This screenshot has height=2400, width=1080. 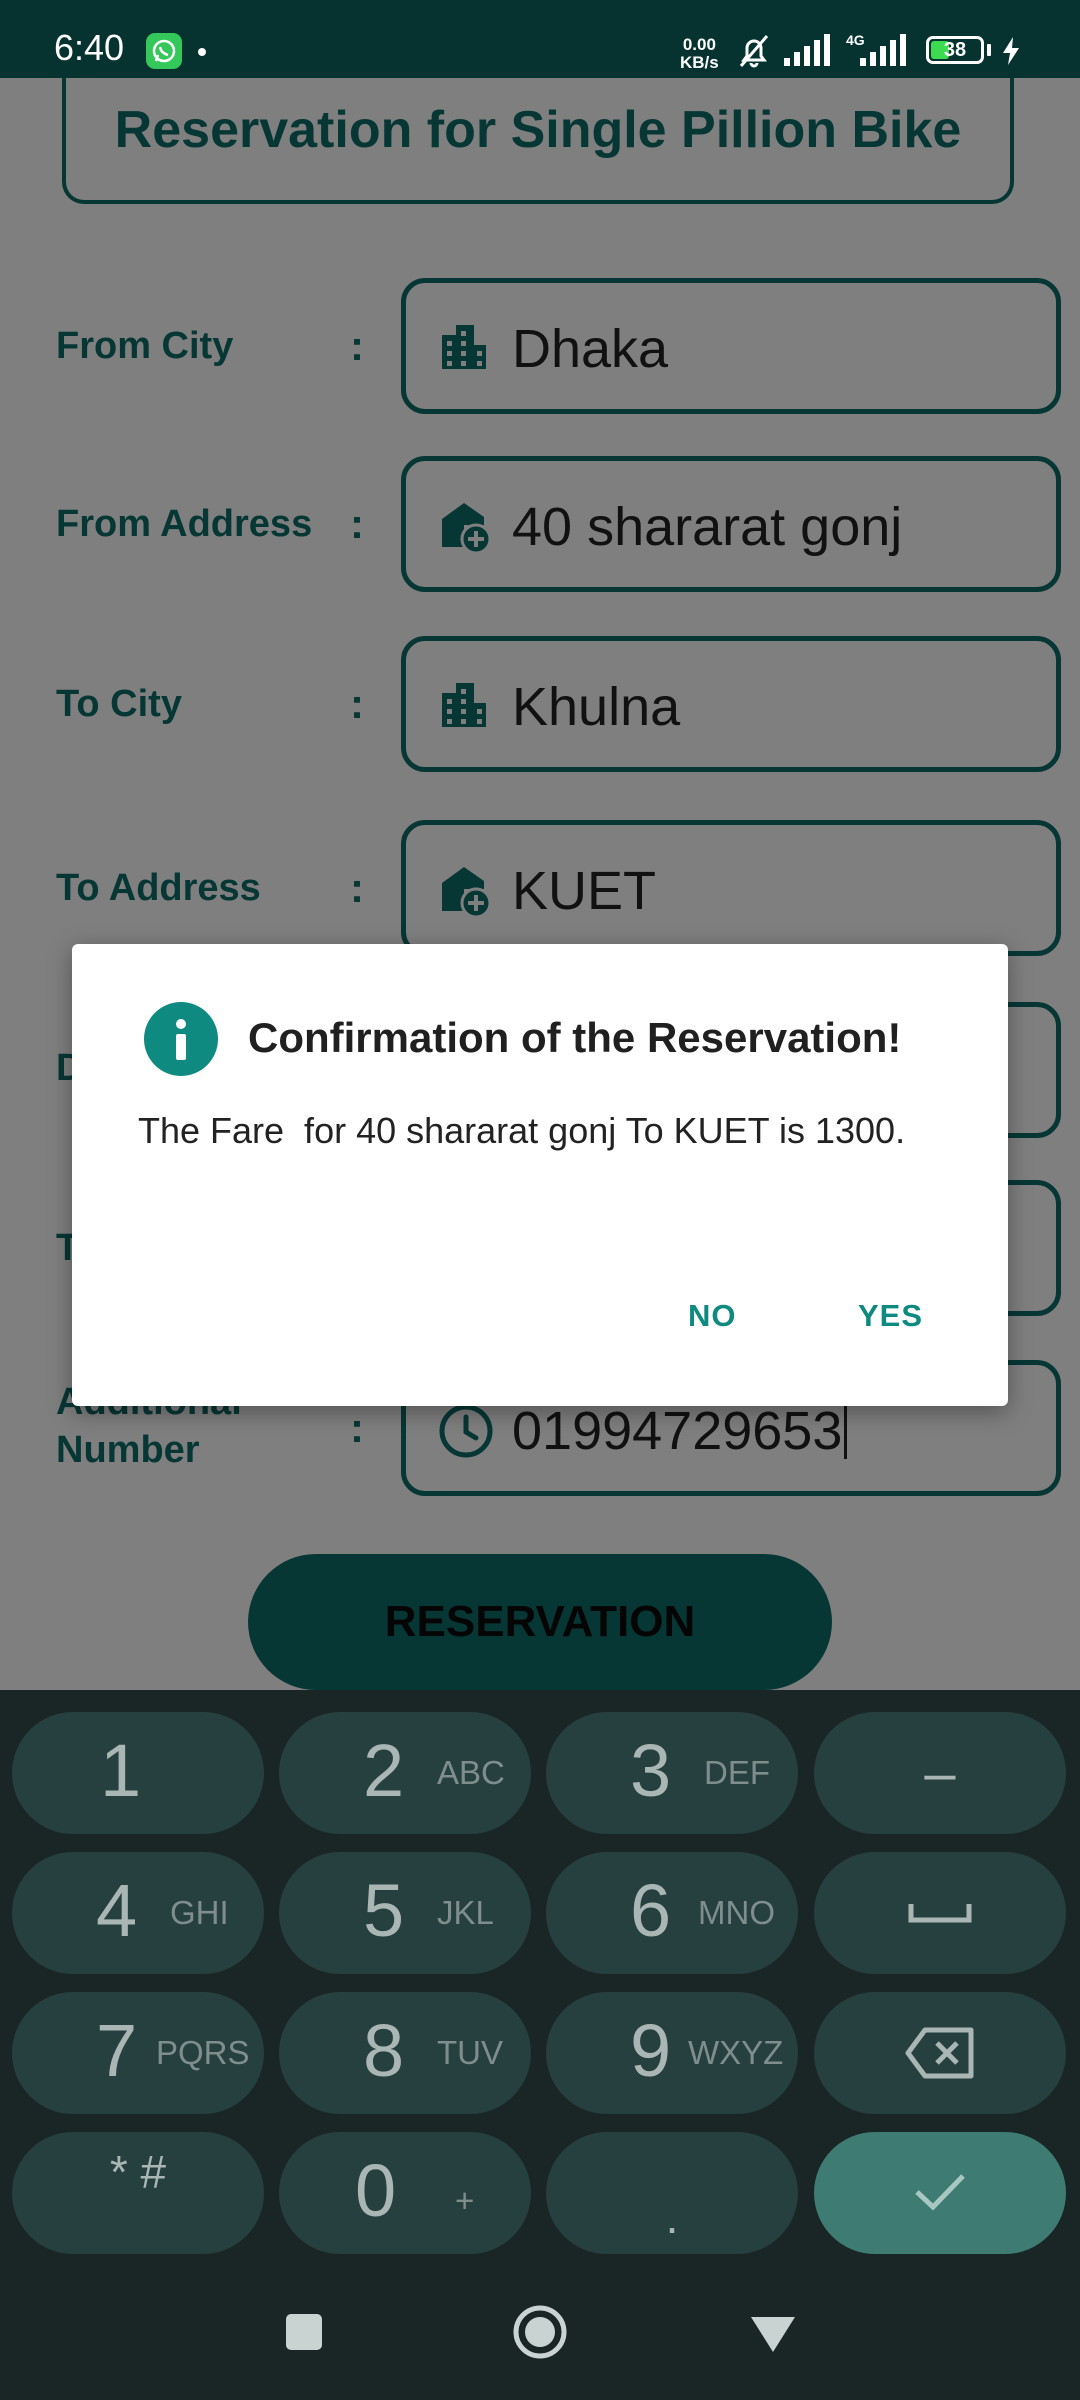 I want to click on info-icon, so click(x=181, y=1039).